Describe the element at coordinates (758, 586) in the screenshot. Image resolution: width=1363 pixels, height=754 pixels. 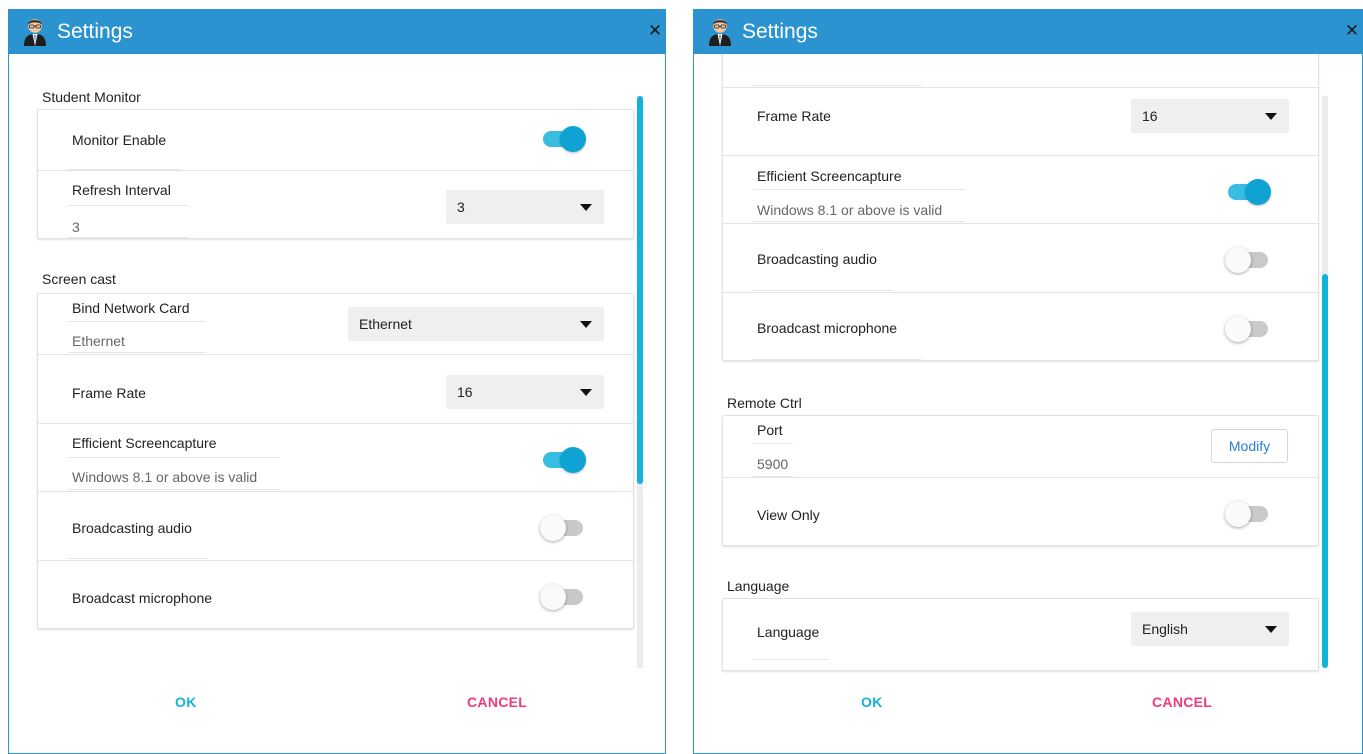
I see `section-title-language: Language` at that location.